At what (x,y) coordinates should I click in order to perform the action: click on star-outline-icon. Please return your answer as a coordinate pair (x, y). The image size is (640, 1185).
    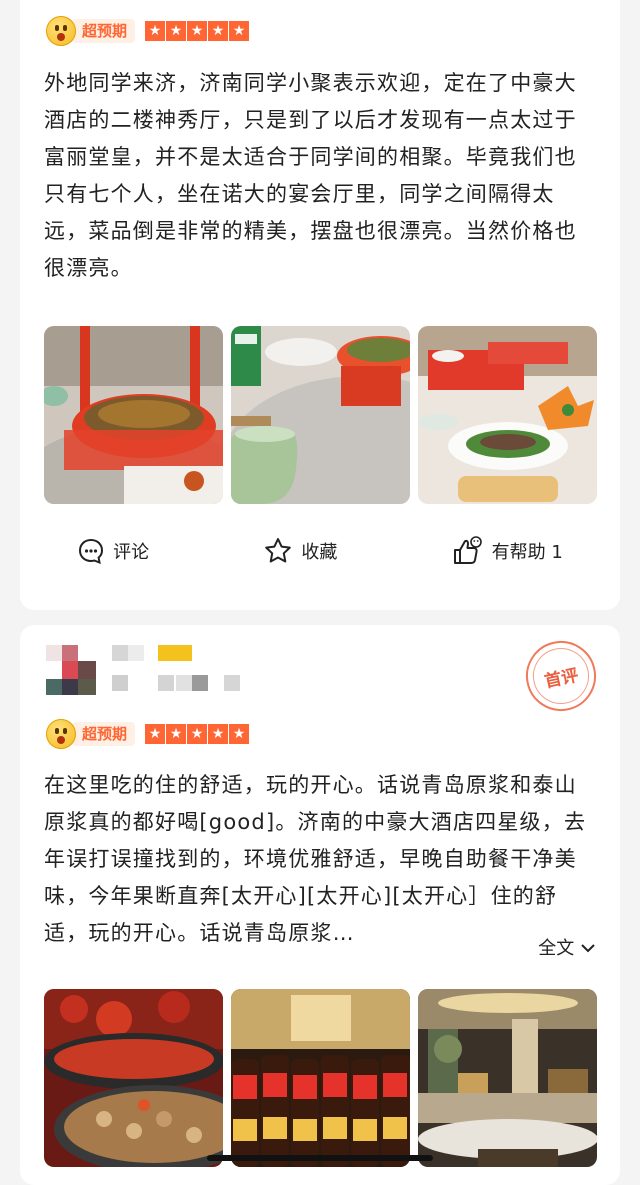
    Looking at the image, I should click on (278, 550).